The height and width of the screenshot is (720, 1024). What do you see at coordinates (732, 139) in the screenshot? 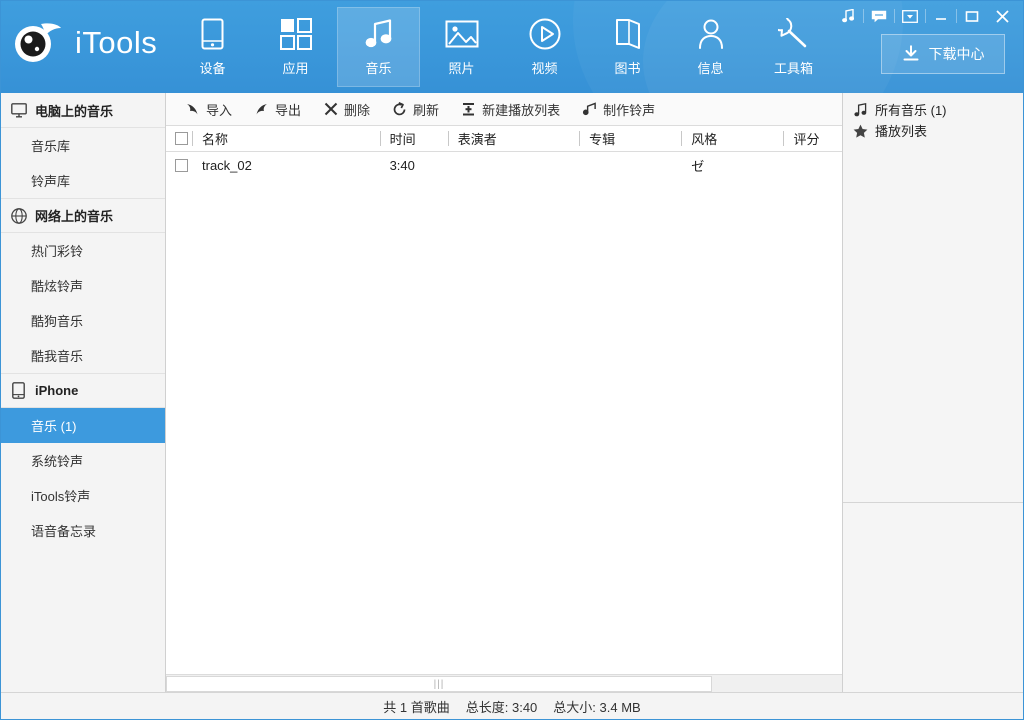
I see `column-header-genre: 风格` at bounding box center [732, 139].